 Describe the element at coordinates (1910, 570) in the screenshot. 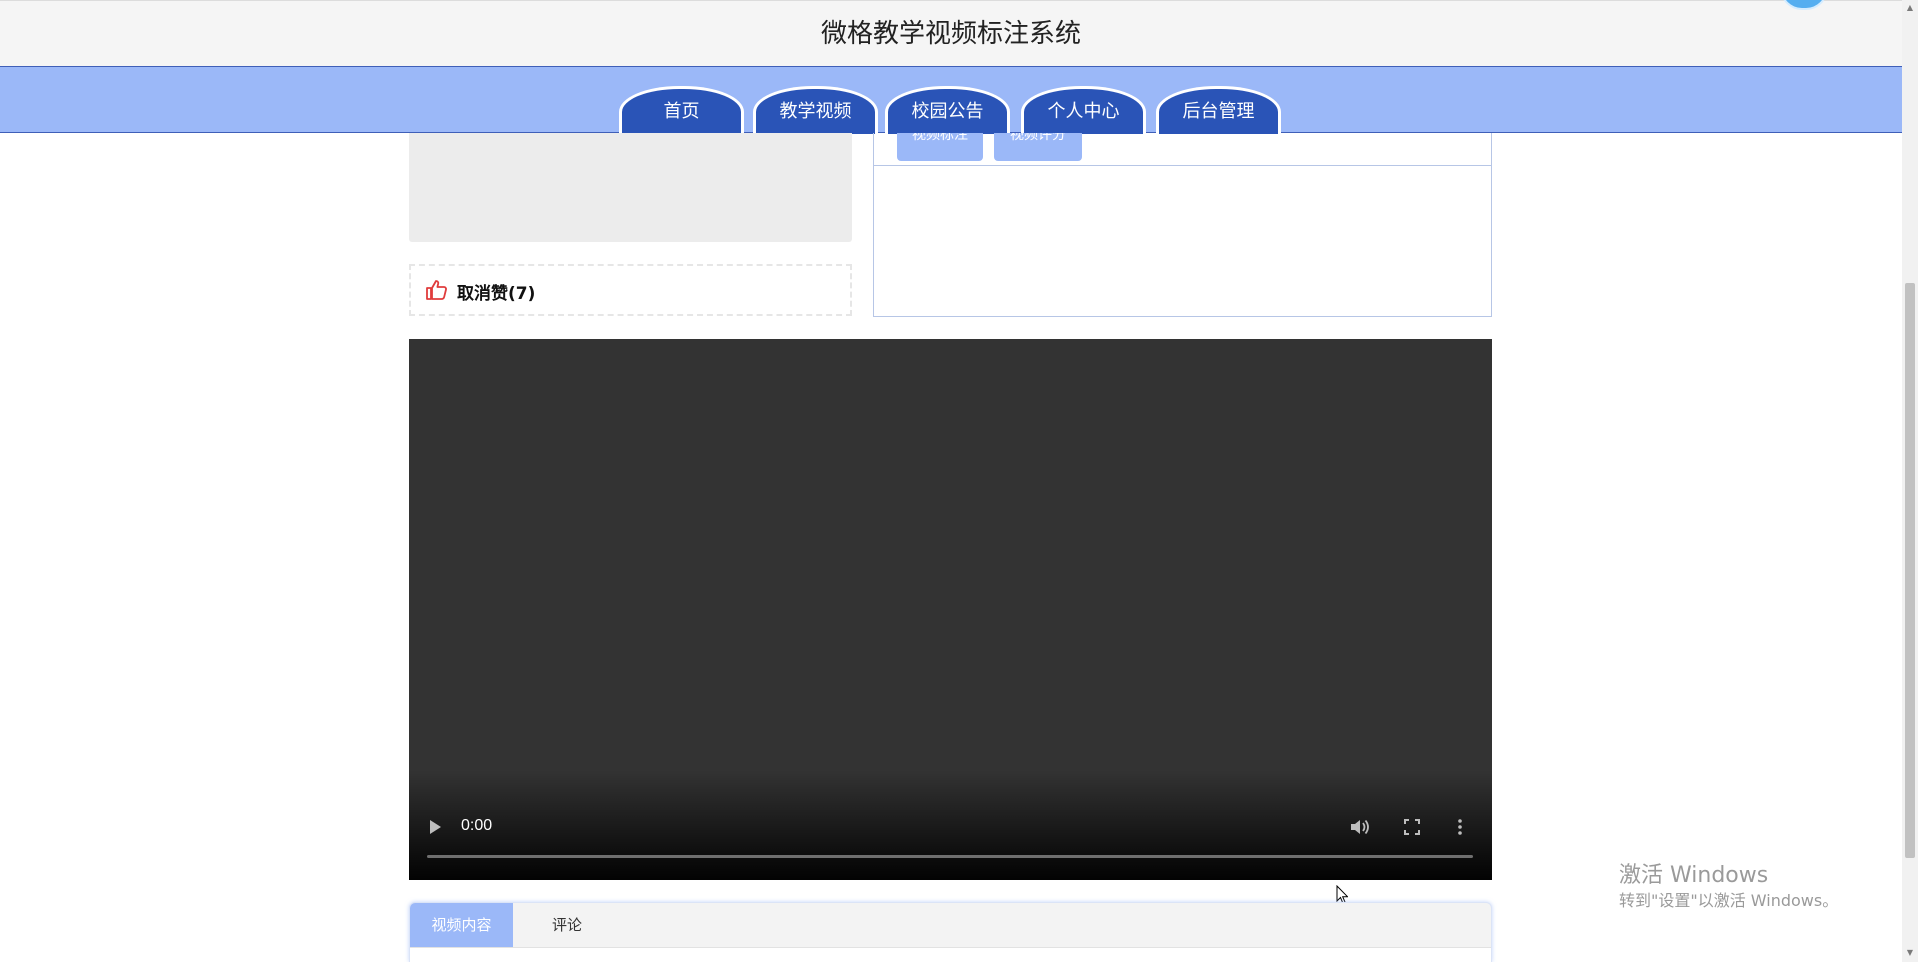

I see `scrollbar-thumb` at that location.